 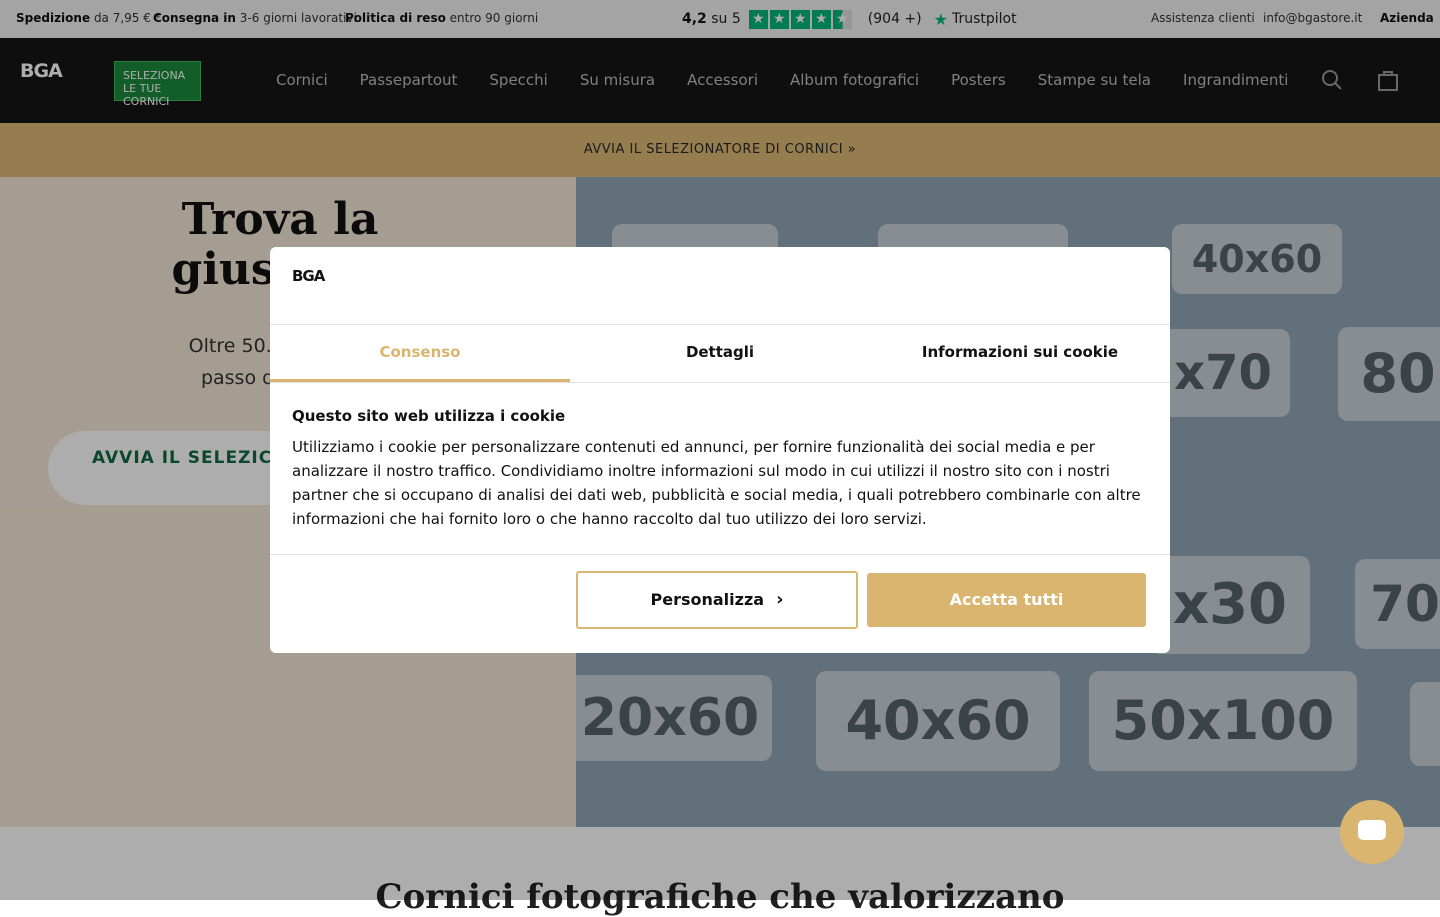 I want to click on chevron-right-icon: ›, so click(x=780, y=599).